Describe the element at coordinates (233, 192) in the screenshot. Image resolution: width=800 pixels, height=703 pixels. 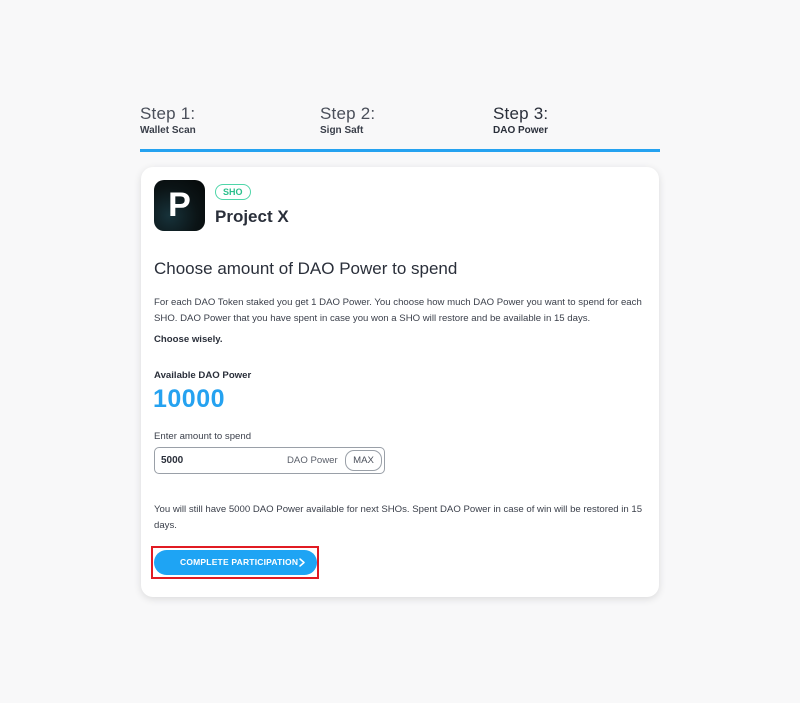
I see `sho-badge: SHO` at that location.